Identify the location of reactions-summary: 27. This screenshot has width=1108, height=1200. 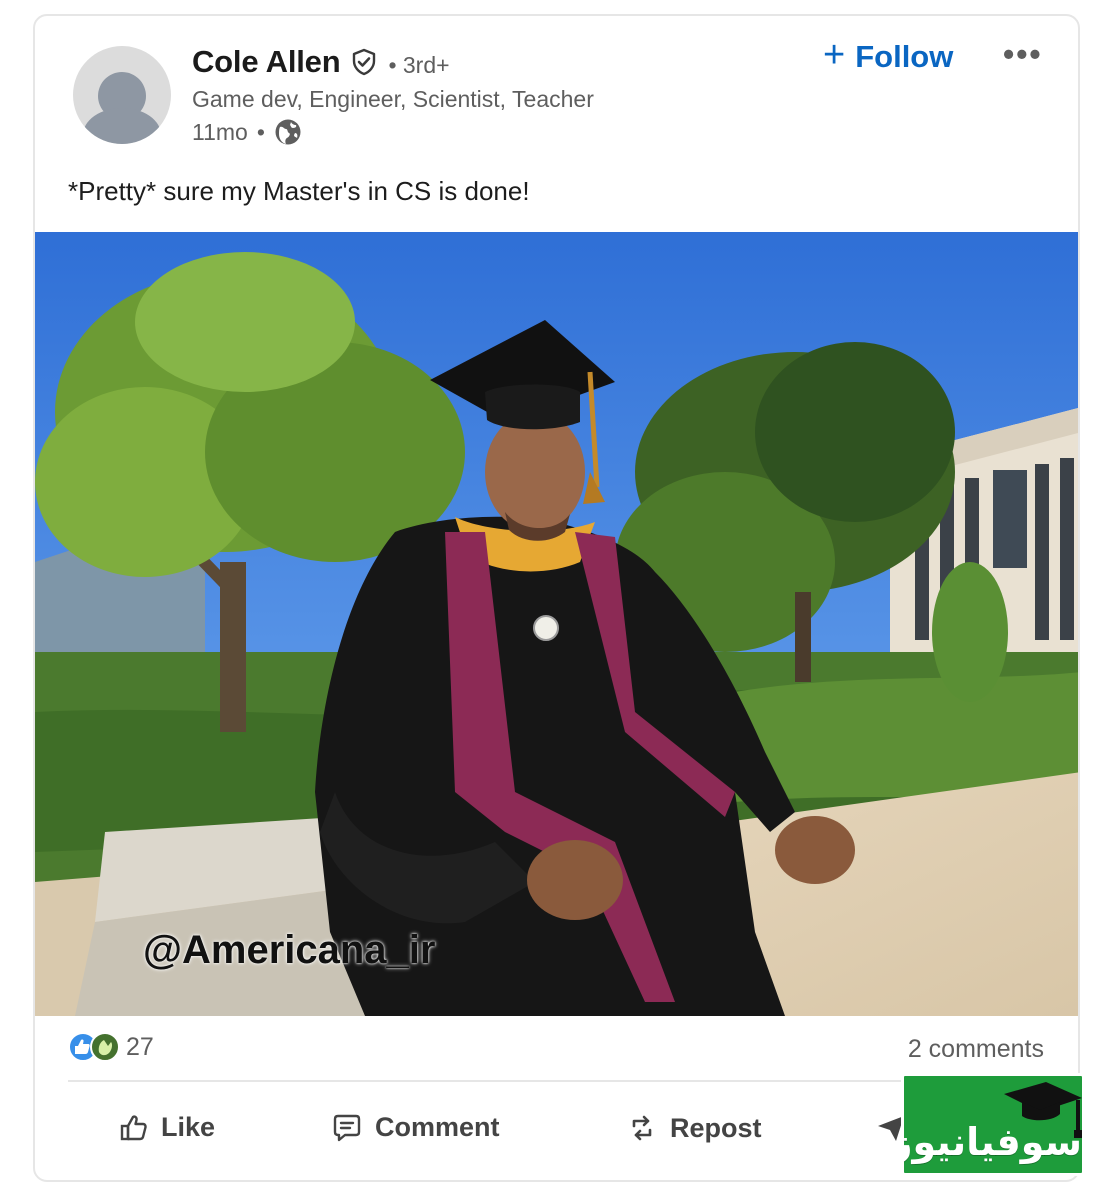
(111, 1047).